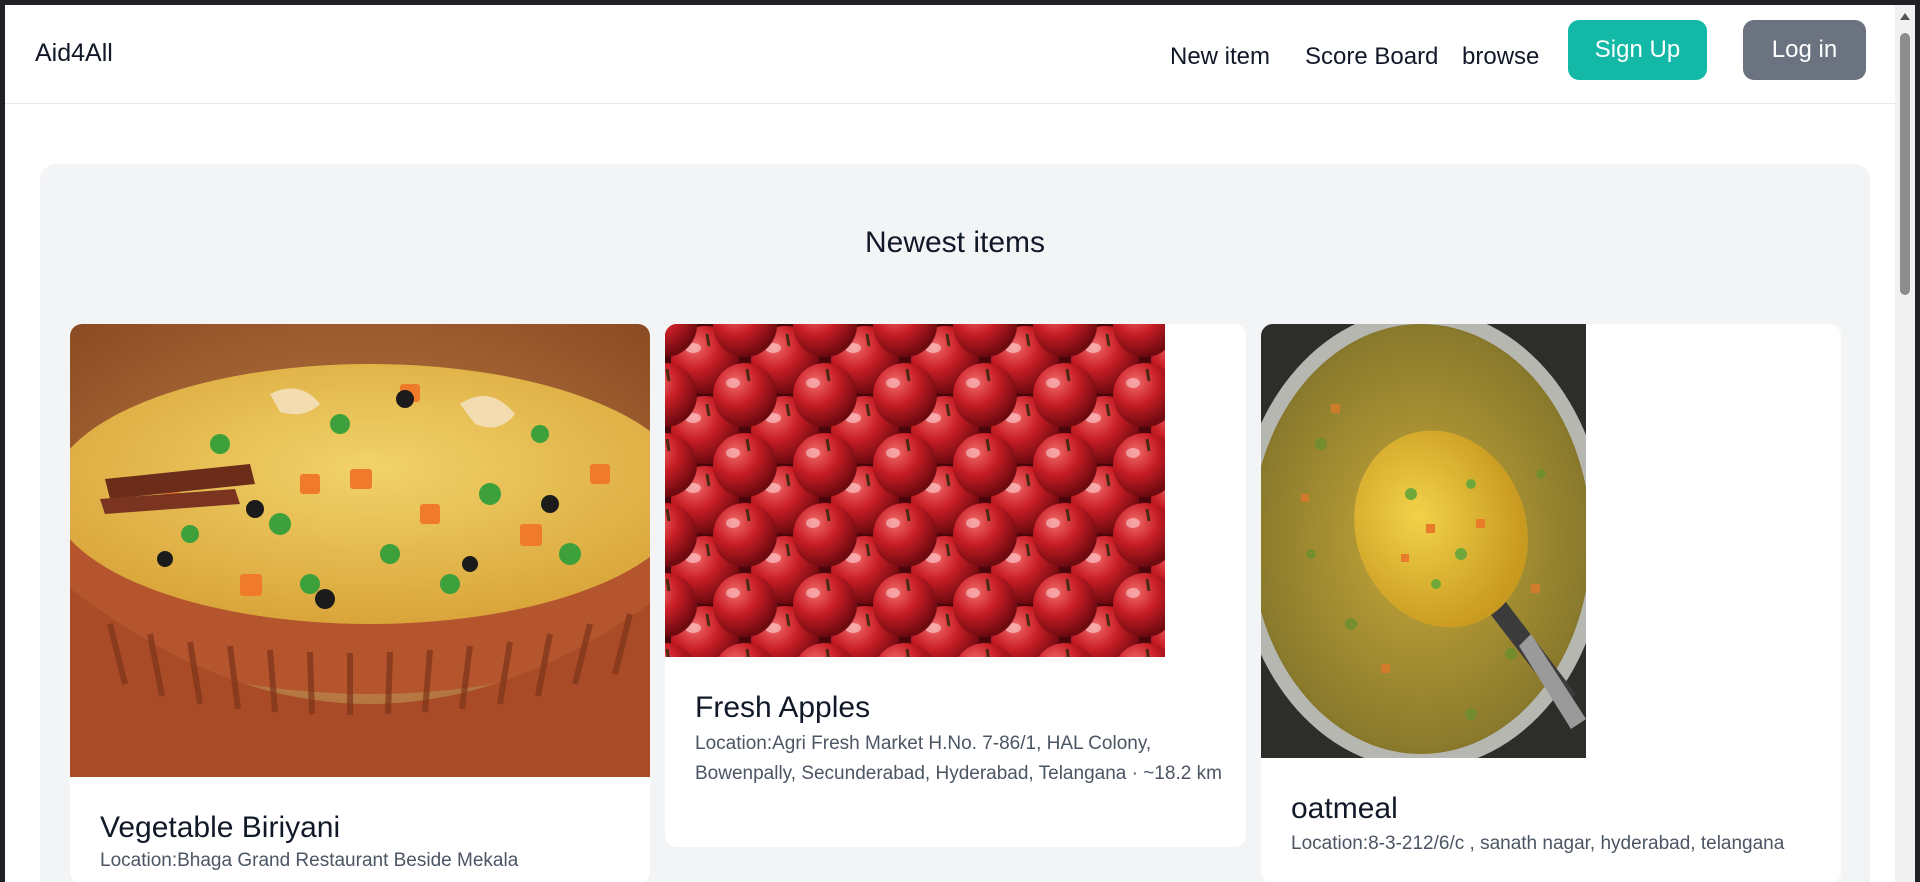  I want to click on card-title: oatmeal, so click(1344, 809).